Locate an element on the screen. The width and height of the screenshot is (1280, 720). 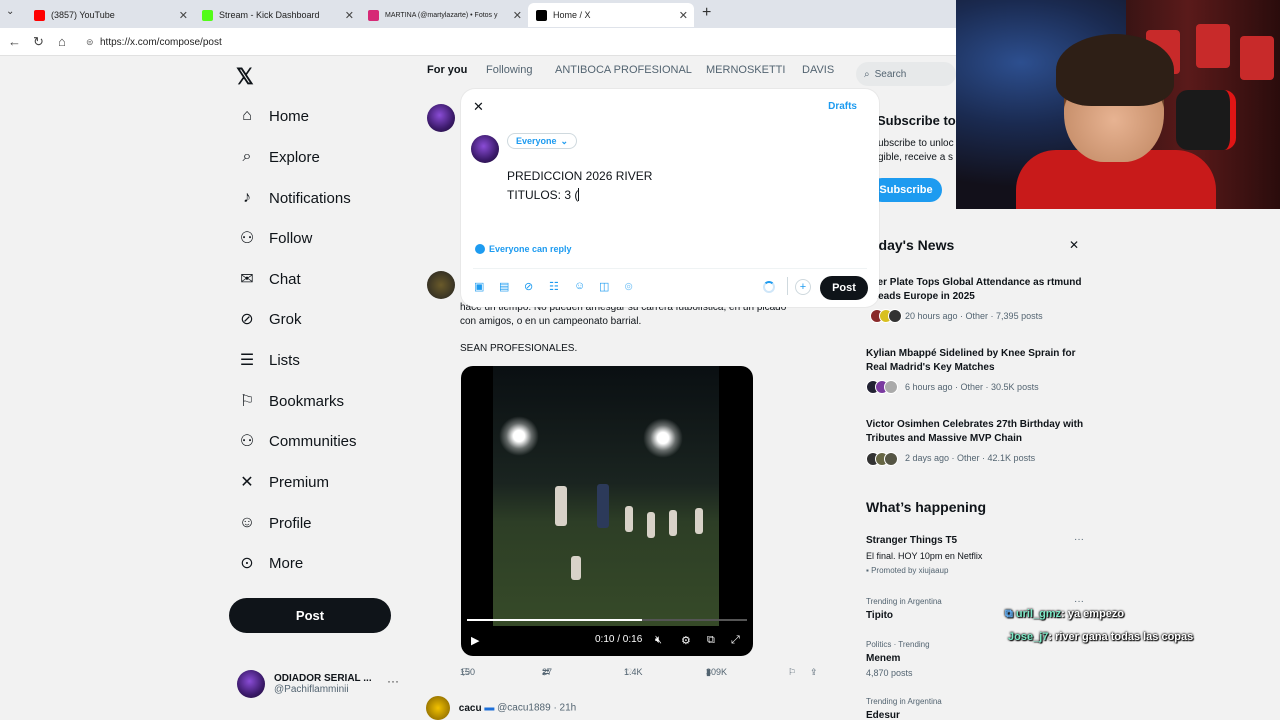
emoji-icon: ☺ is located at coordinates (579, 286).